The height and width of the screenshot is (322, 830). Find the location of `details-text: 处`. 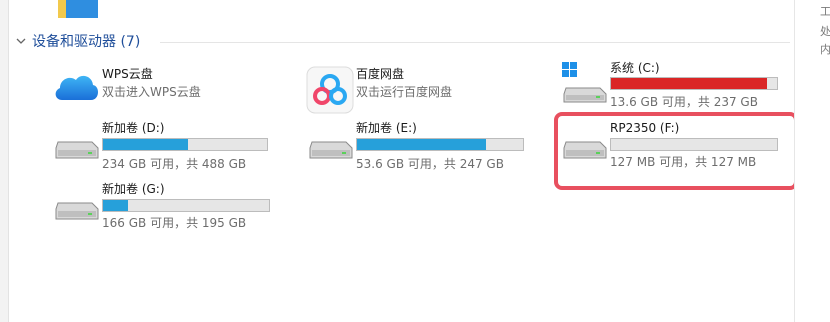

details-text: 处 is located at coordinates (825, 31).